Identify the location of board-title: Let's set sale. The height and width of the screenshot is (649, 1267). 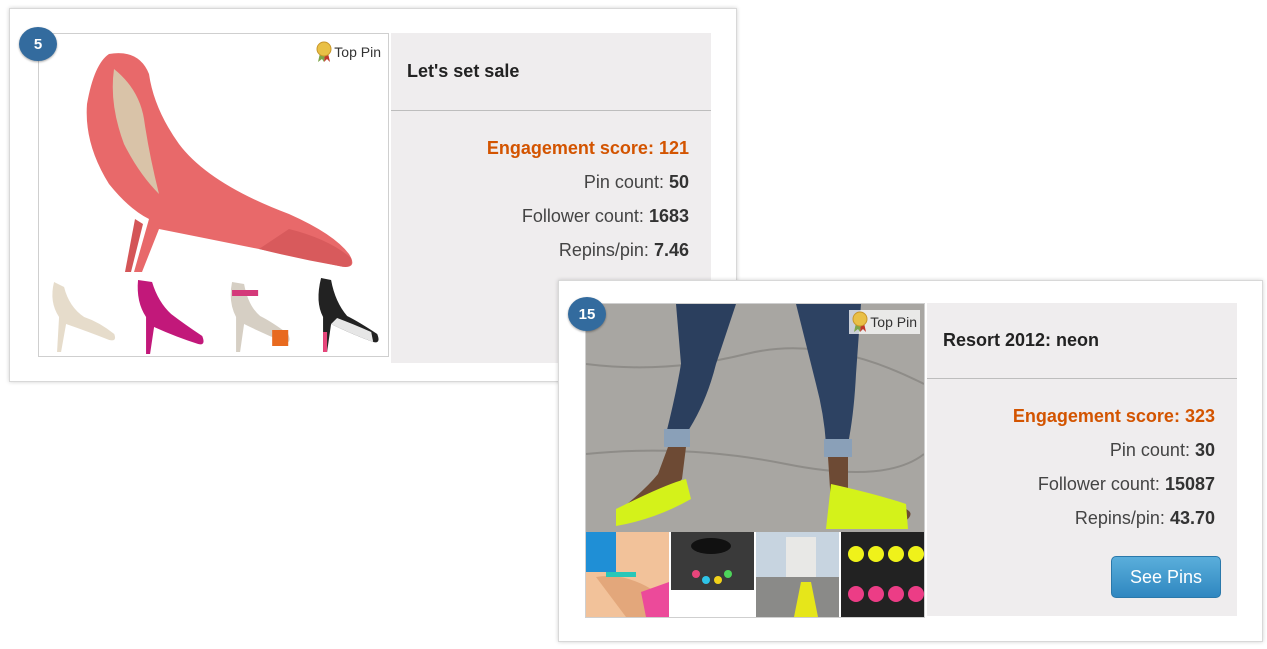
(551, 72).